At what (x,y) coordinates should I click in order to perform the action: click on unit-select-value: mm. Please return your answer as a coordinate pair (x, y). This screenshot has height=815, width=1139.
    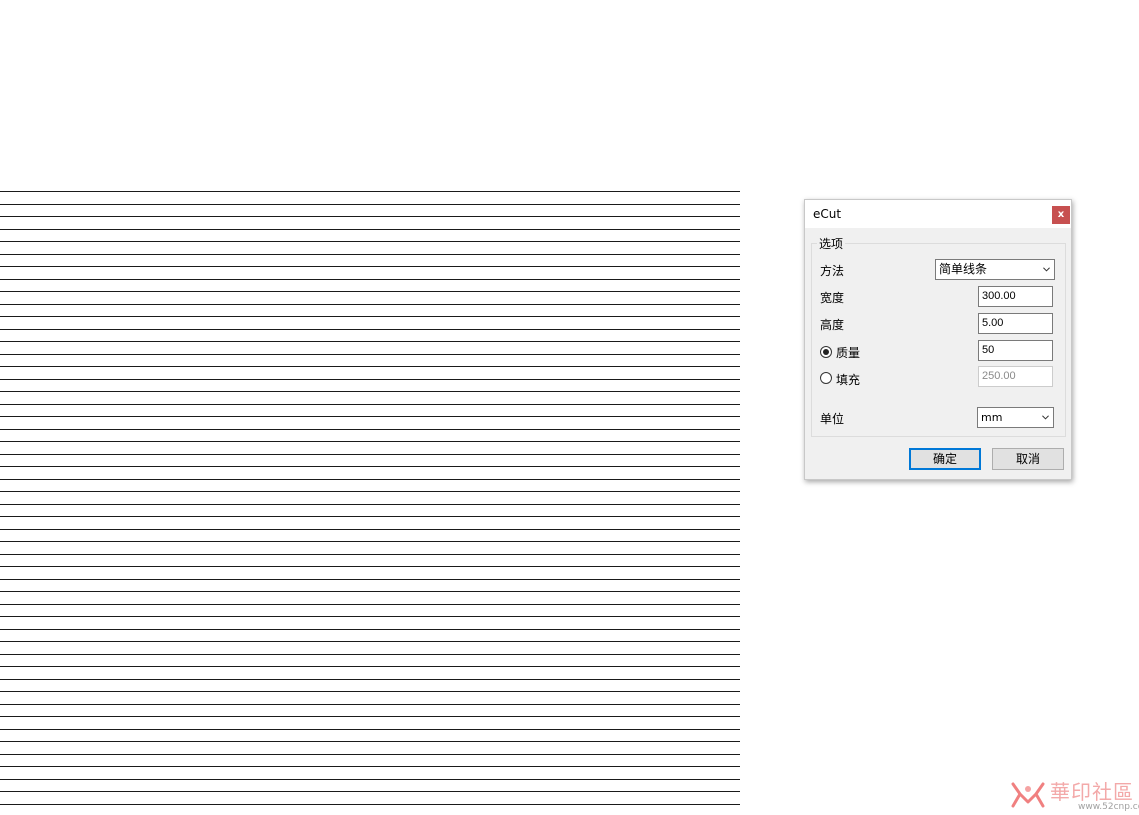
    Looking at the image, I should click on (992, 417).